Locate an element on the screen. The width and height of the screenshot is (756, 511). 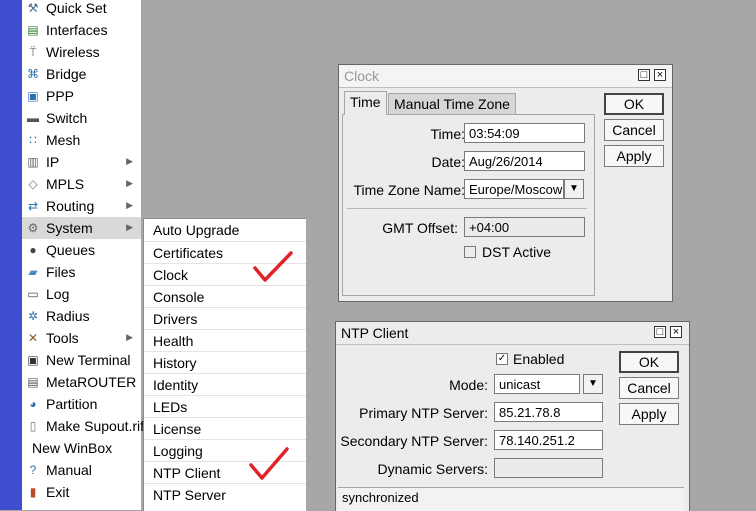
sidebar-item-routing: ⇄ Routing ▶ is located at coordinates (81, 206).